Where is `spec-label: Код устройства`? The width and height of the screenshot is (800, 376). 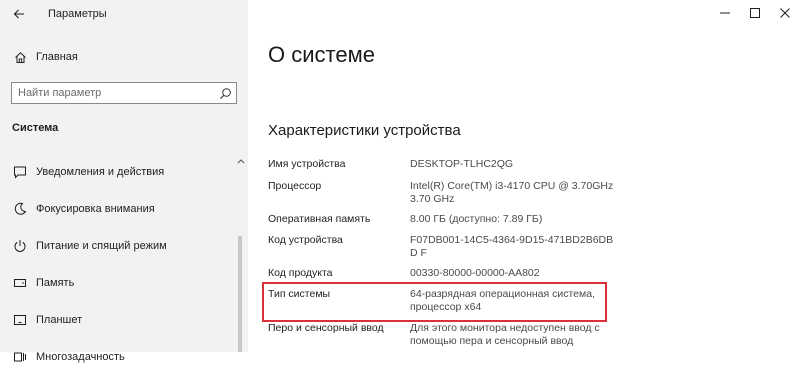 spec-label: Код устройства is located at coordinates (305, 240).